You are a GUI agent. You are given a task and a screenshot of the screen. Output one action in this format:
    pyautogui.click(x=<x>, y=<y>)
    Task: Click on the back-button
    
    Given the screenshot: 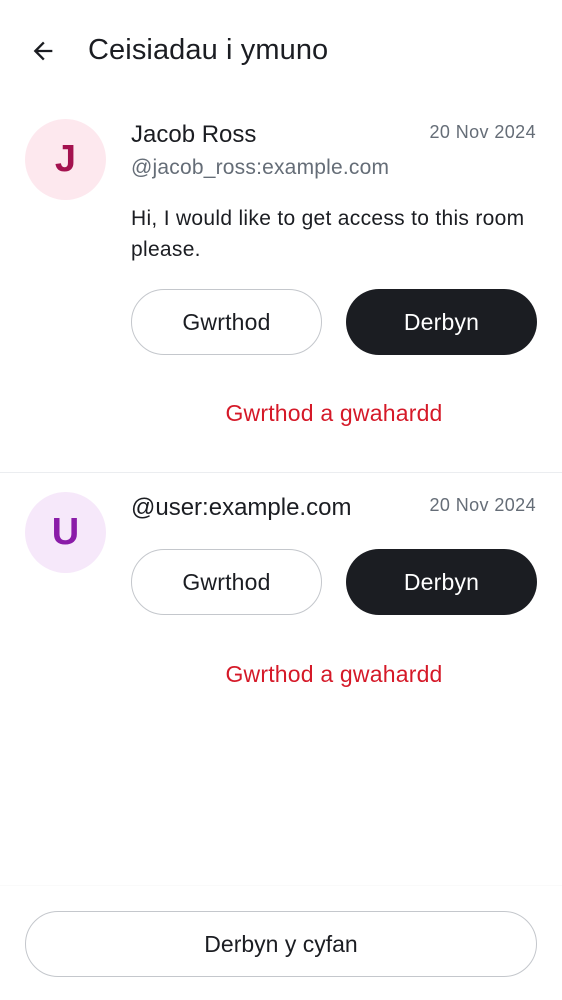 What is the action you would take?
    pyautogui.click(x=43, y=51)
    